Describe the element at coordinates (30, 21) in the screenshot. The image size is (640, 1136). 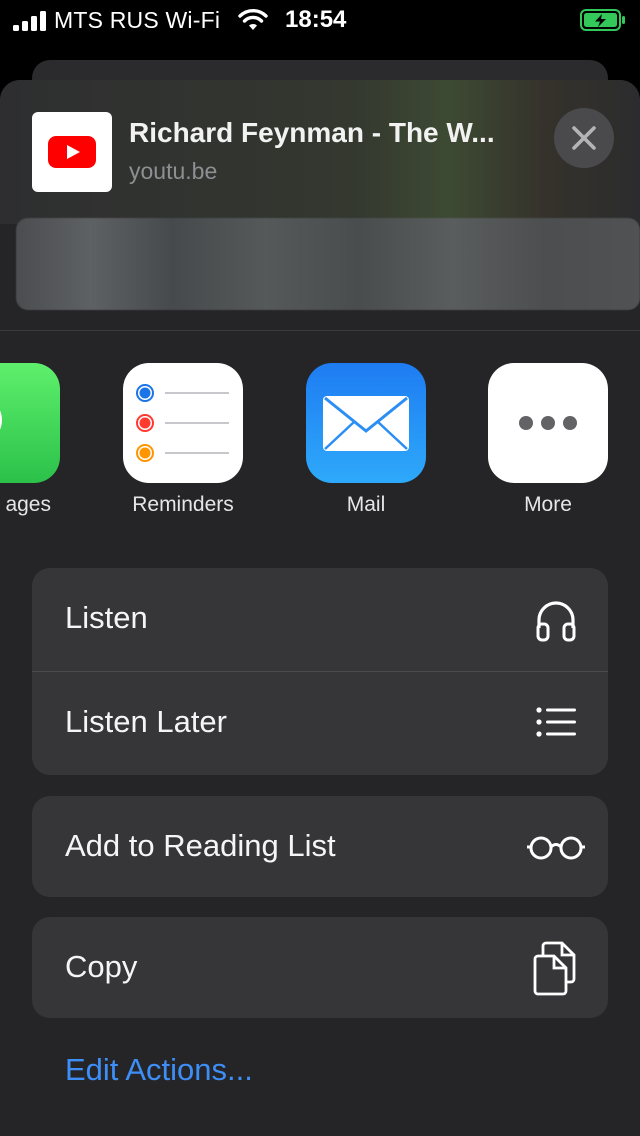
I see `cellular-signal-icon` at that location.